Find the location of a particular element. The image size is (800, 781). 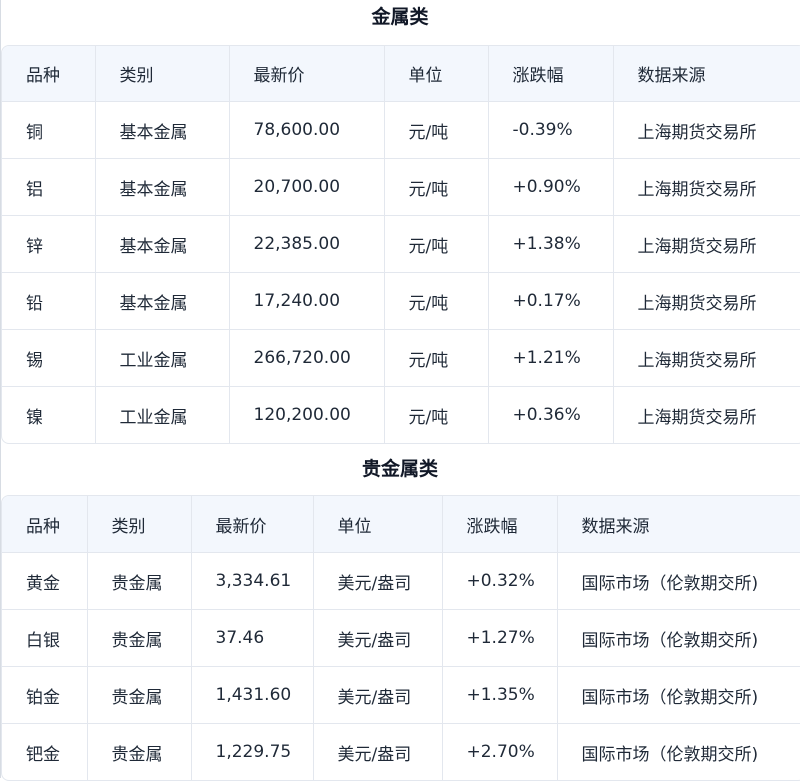

table-row: 铅 基本金属 17,240.00 元/吨 +0.17% 上海期货交易所 is located at coordinates (401, 301).